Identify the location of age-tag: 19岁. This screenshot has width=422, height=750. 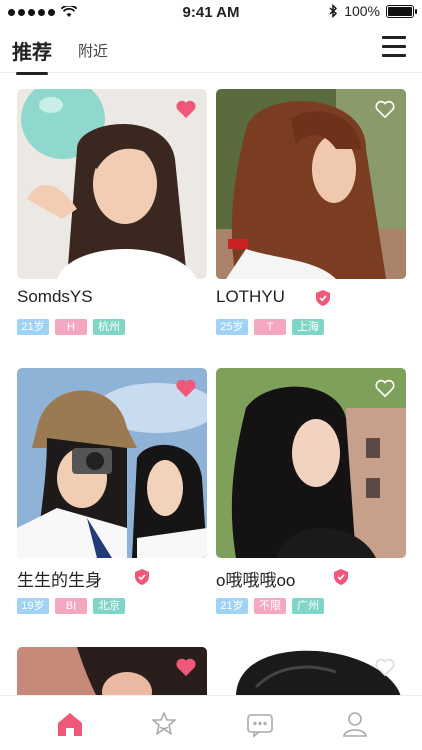
(33, 606).